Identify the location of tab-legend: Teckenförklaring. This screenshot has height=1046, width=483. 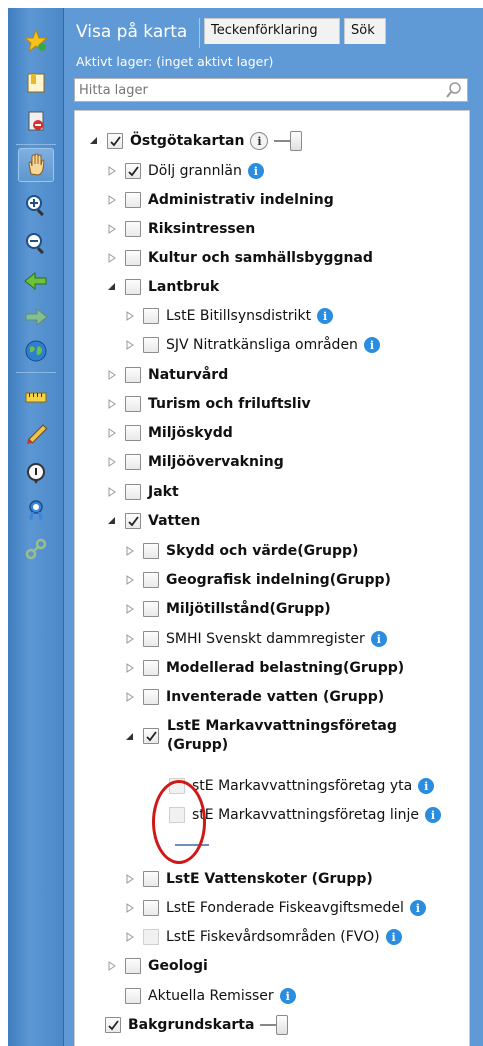
(272, 31).